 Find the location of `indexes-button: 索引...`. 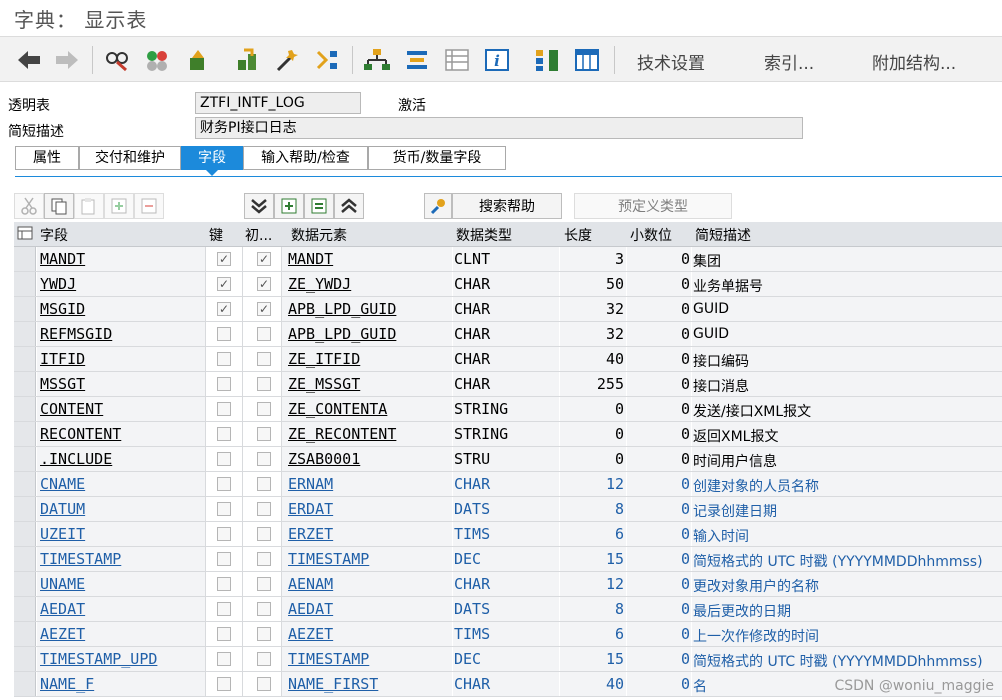

indexes-button: 索引... is located at coordinates (789, 61).